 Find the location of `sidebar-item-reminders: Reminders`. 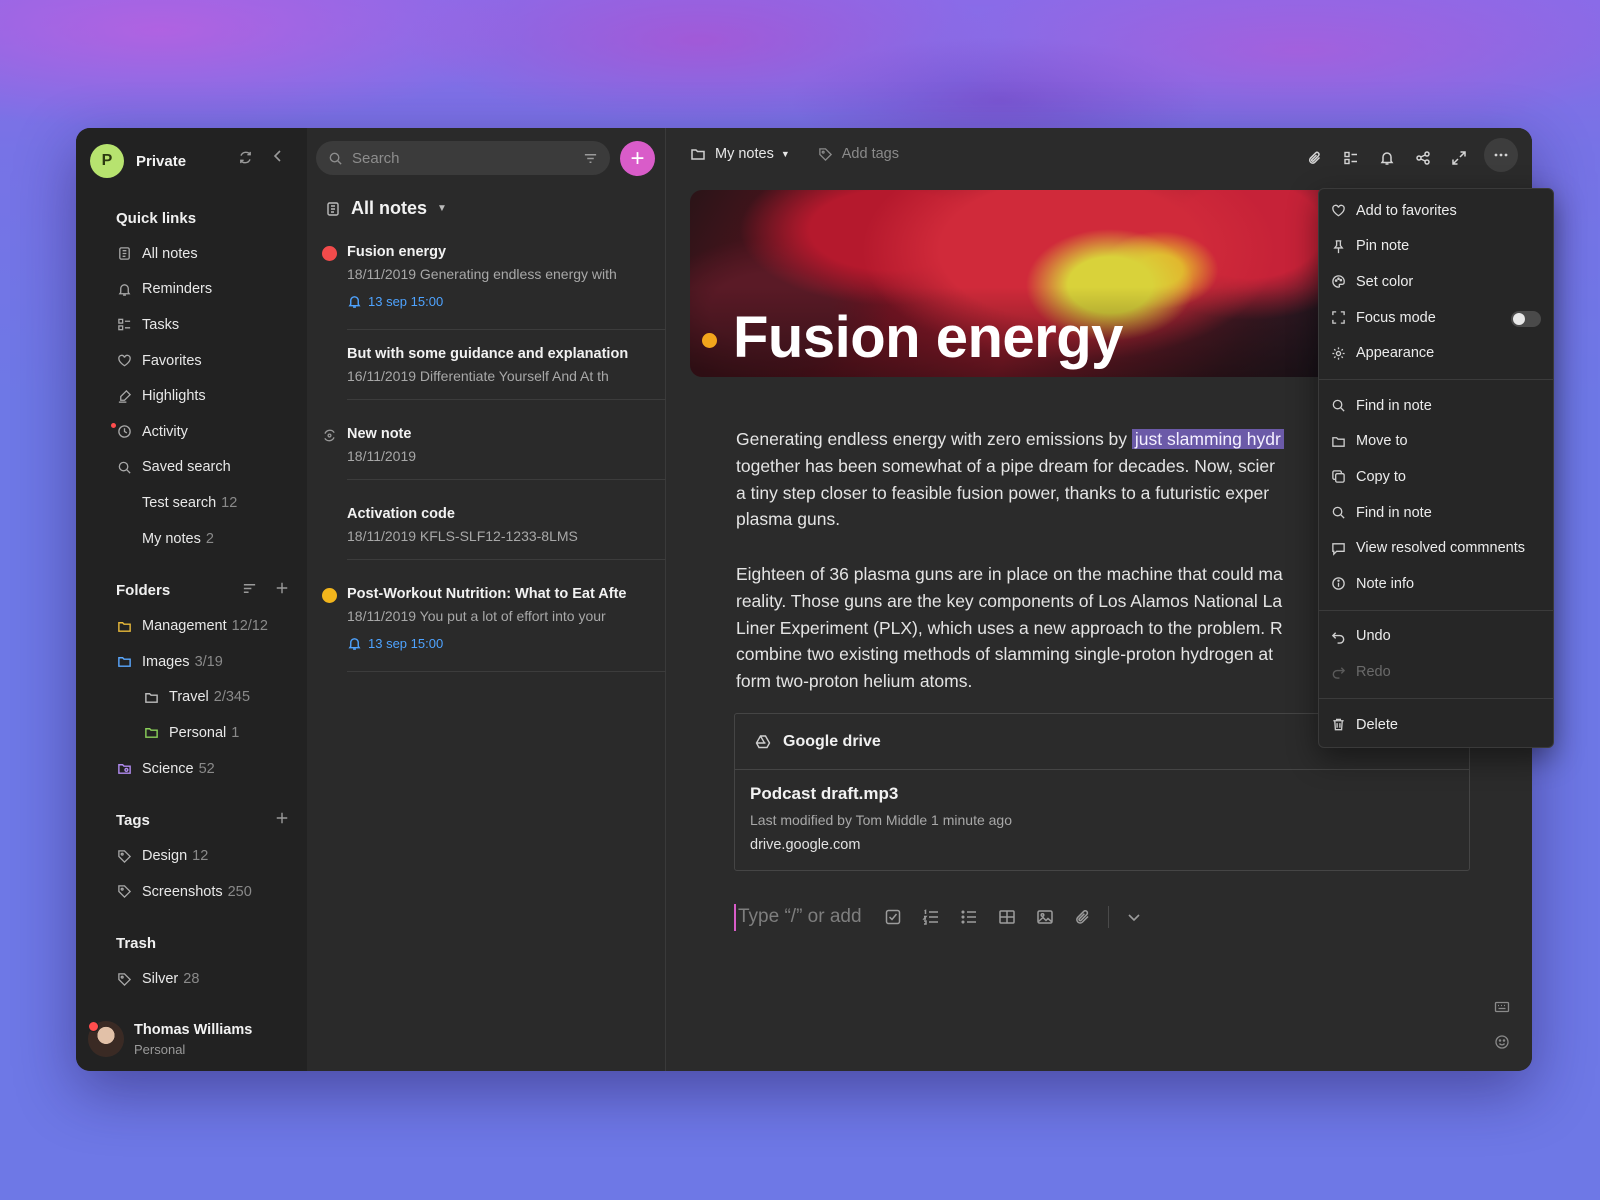

sidebar-item-reminders: Reminders is located at coordinates (191, 290).